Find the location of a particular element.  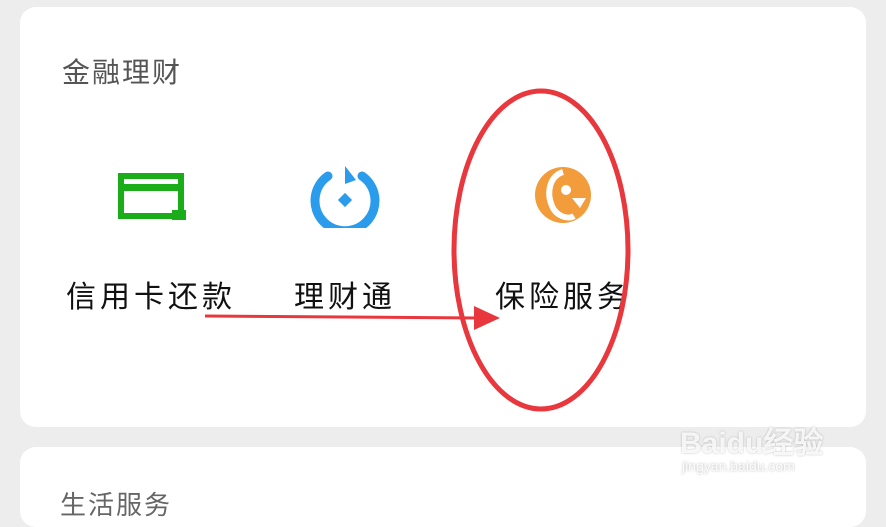

next-section-title: 生活服务 is located at coordinates (116, 506).